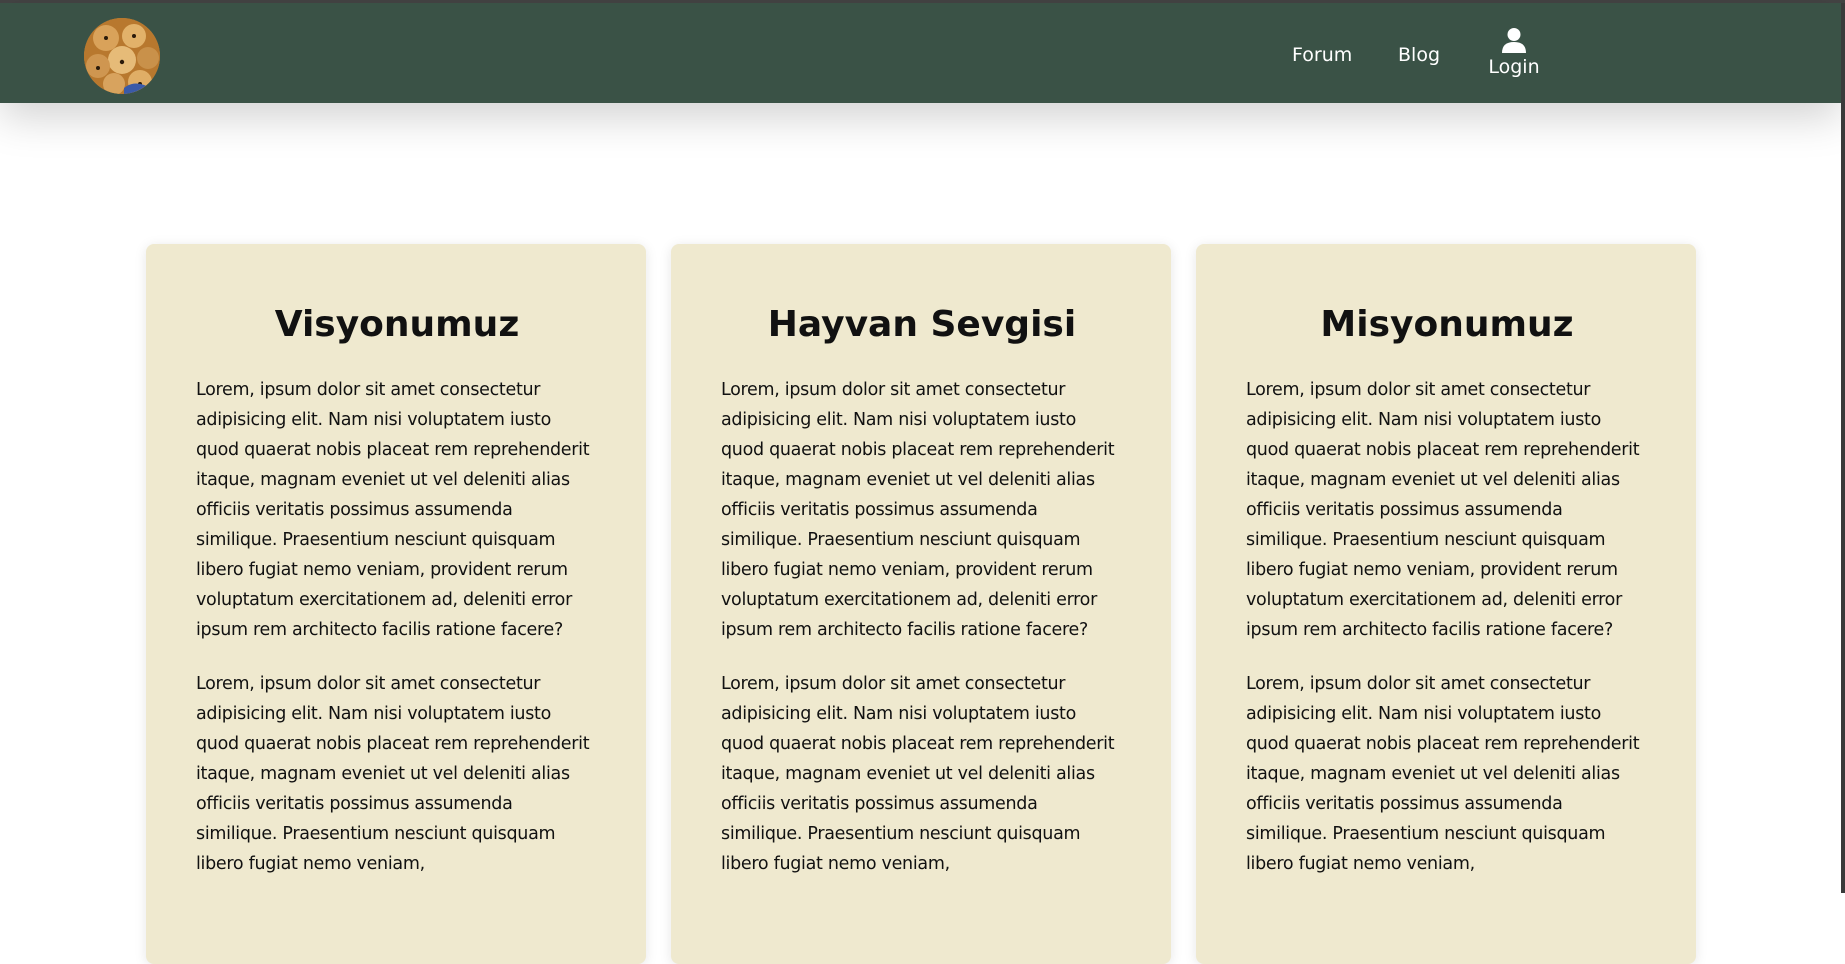 This screenshot has height=964, width=1845. Describe the element at coordinates (1514, 40) in the screenshot. I see `user-icon` at that location.